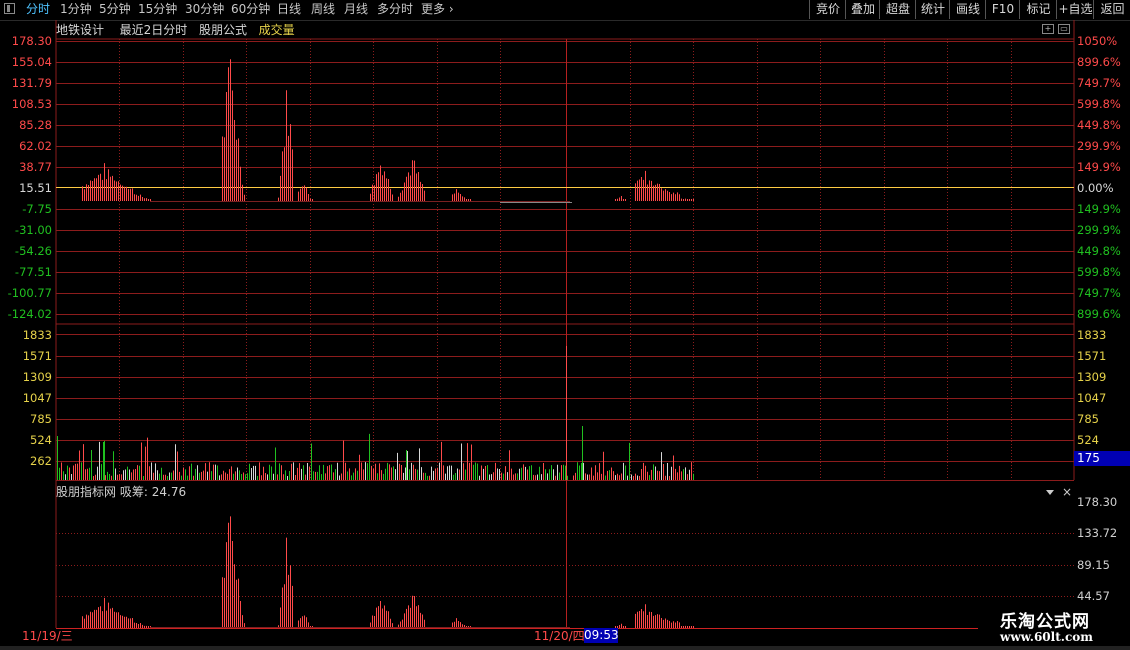  What do you see at coordinates (31, 83) in the screenshot?
I see `price-tick: 131.79` at bounding box center [31, 83].